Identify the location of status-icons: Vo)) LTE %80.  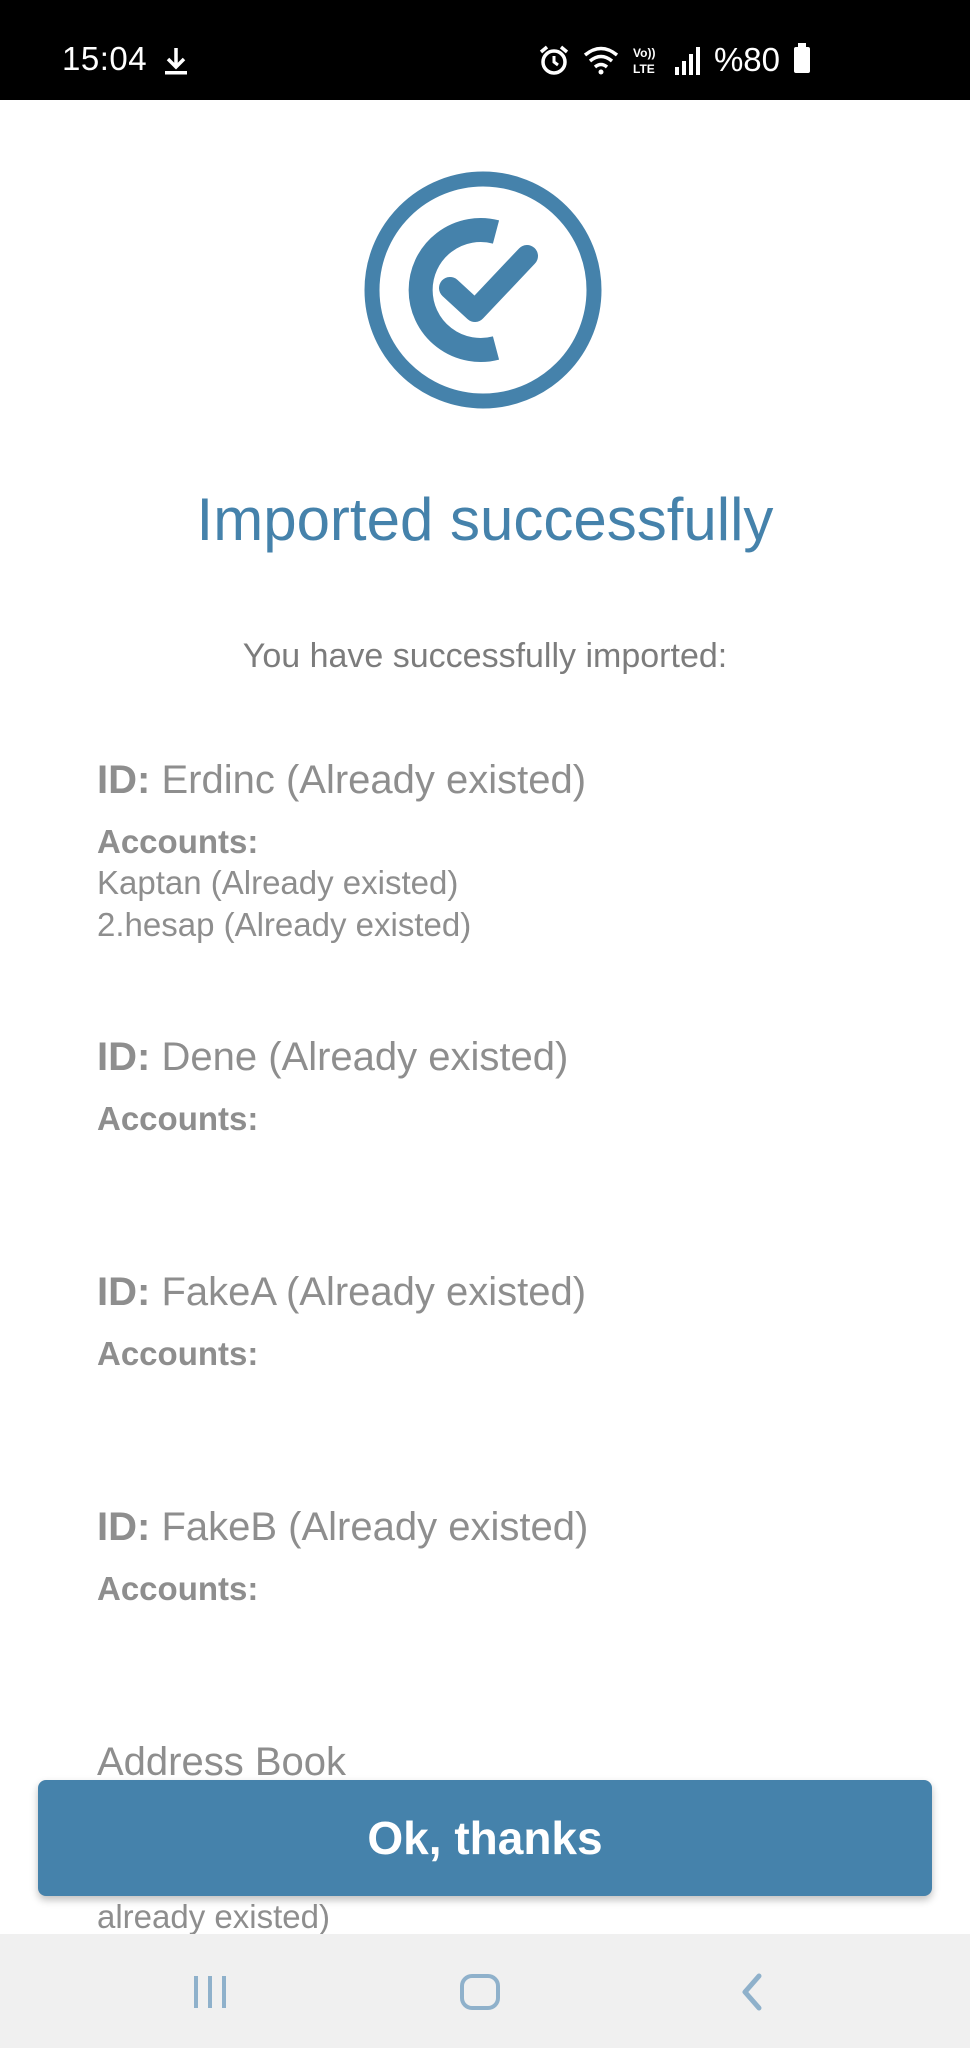
(674, 60).